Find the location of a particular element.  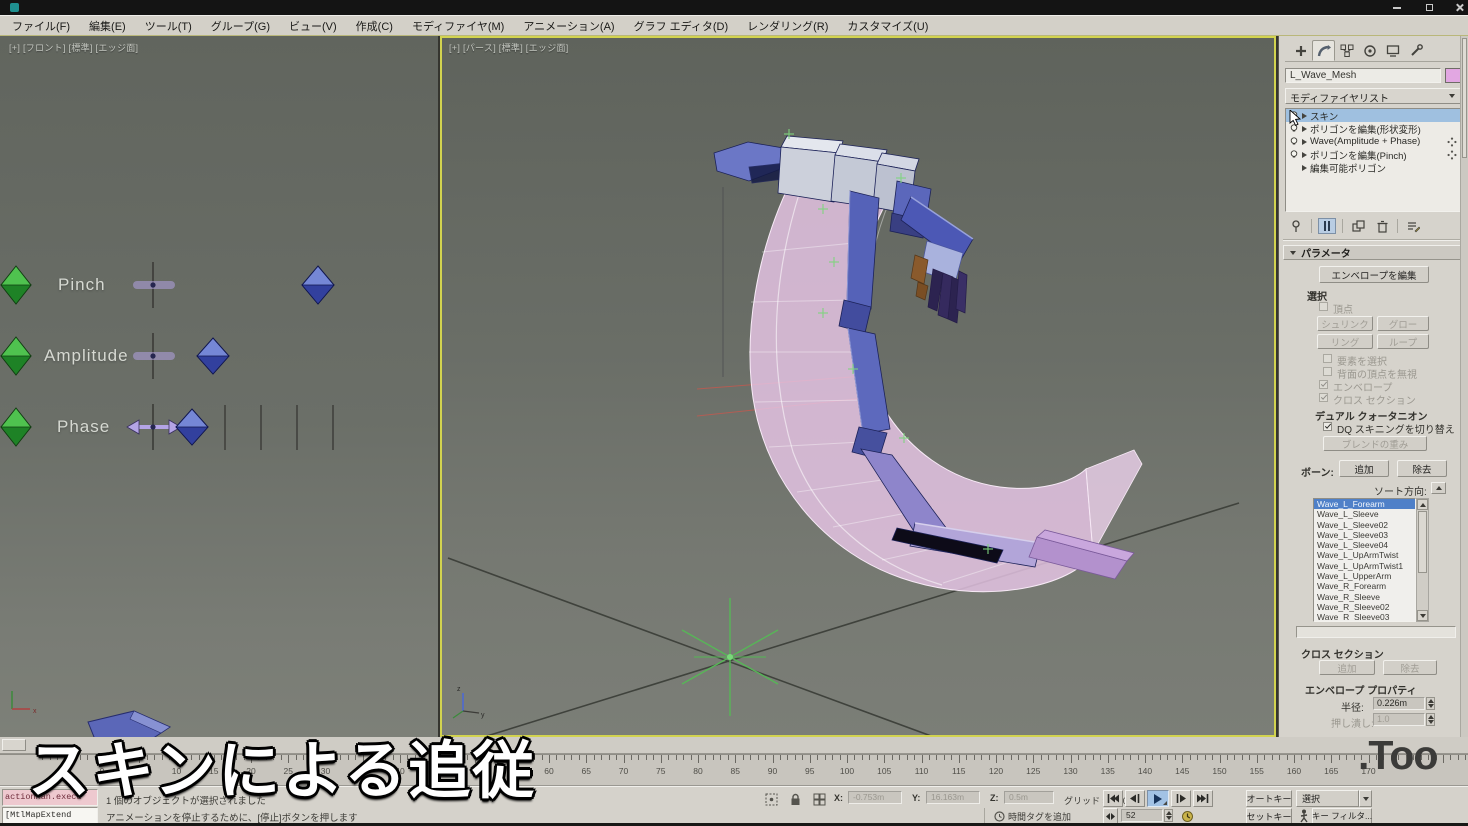

current-frame-field: 52 is located at coordinates (1142, 815).